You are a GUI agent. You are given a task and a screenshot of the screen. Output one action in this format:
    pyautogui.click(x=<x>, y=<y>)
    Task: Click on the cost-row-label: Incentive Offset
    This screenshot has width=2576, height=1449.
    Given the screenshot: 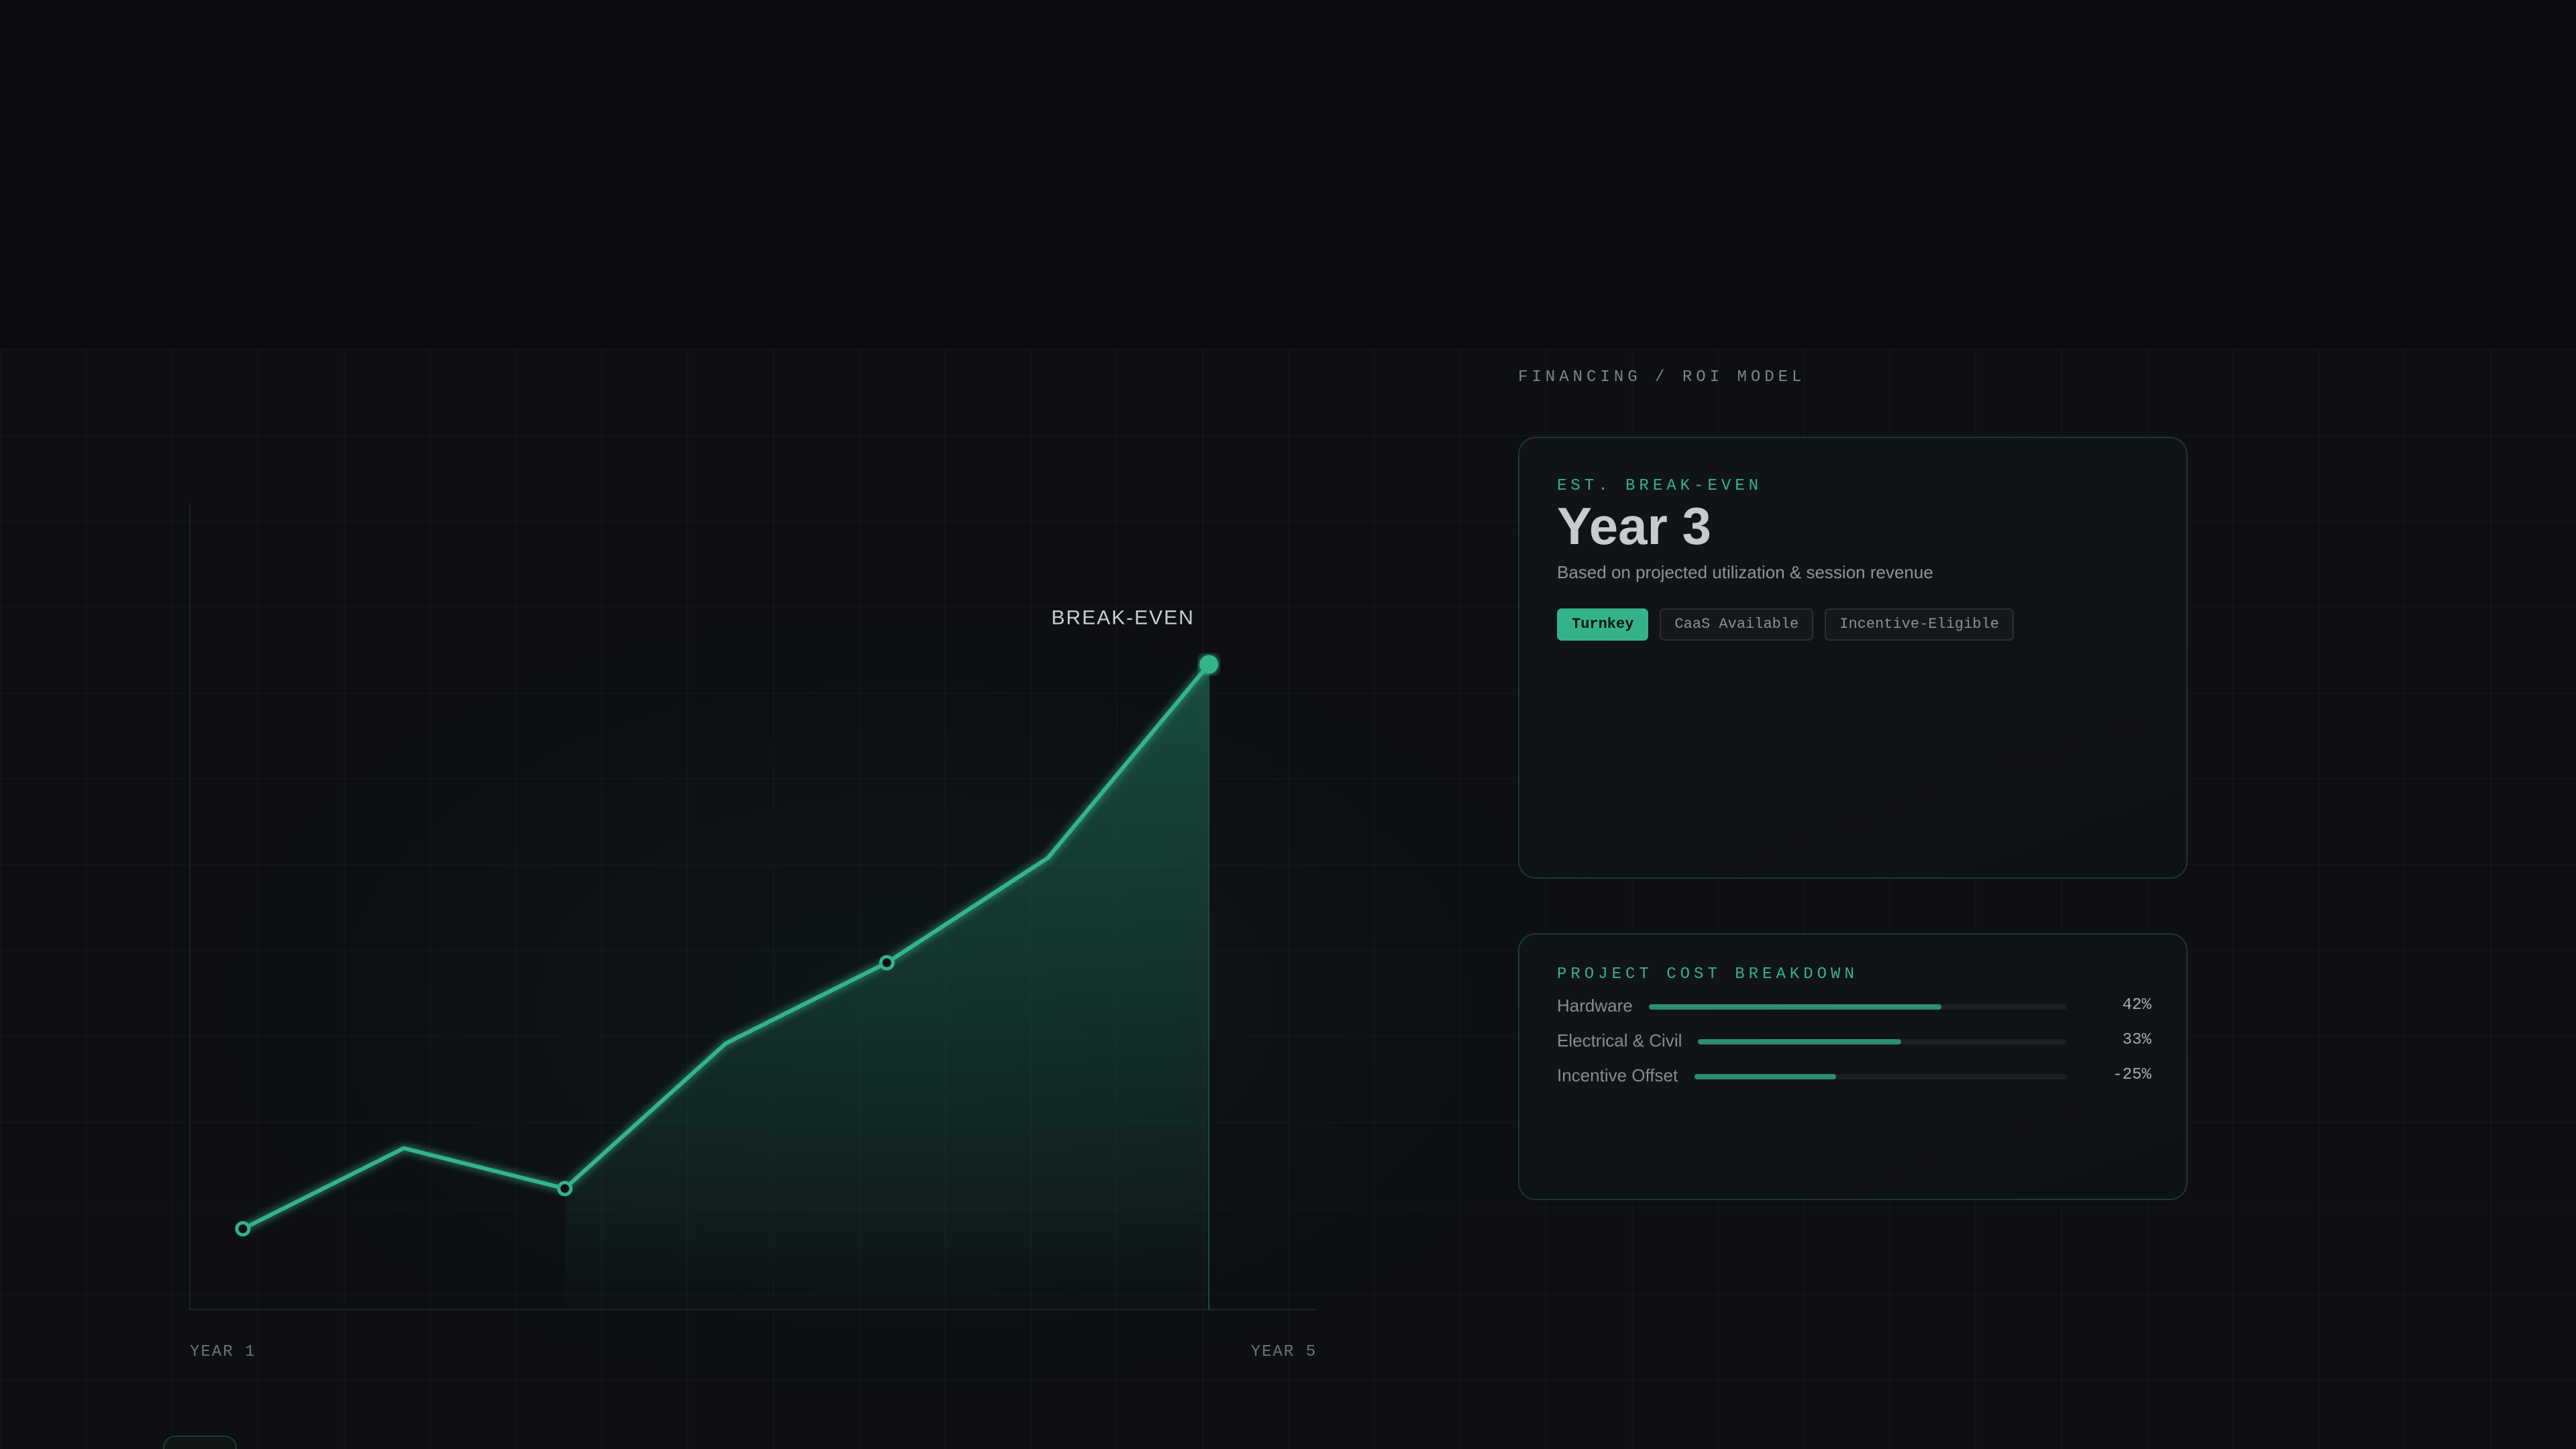 What is the action you would take?
    pyautogui.click(x=1617, y=1075)
    